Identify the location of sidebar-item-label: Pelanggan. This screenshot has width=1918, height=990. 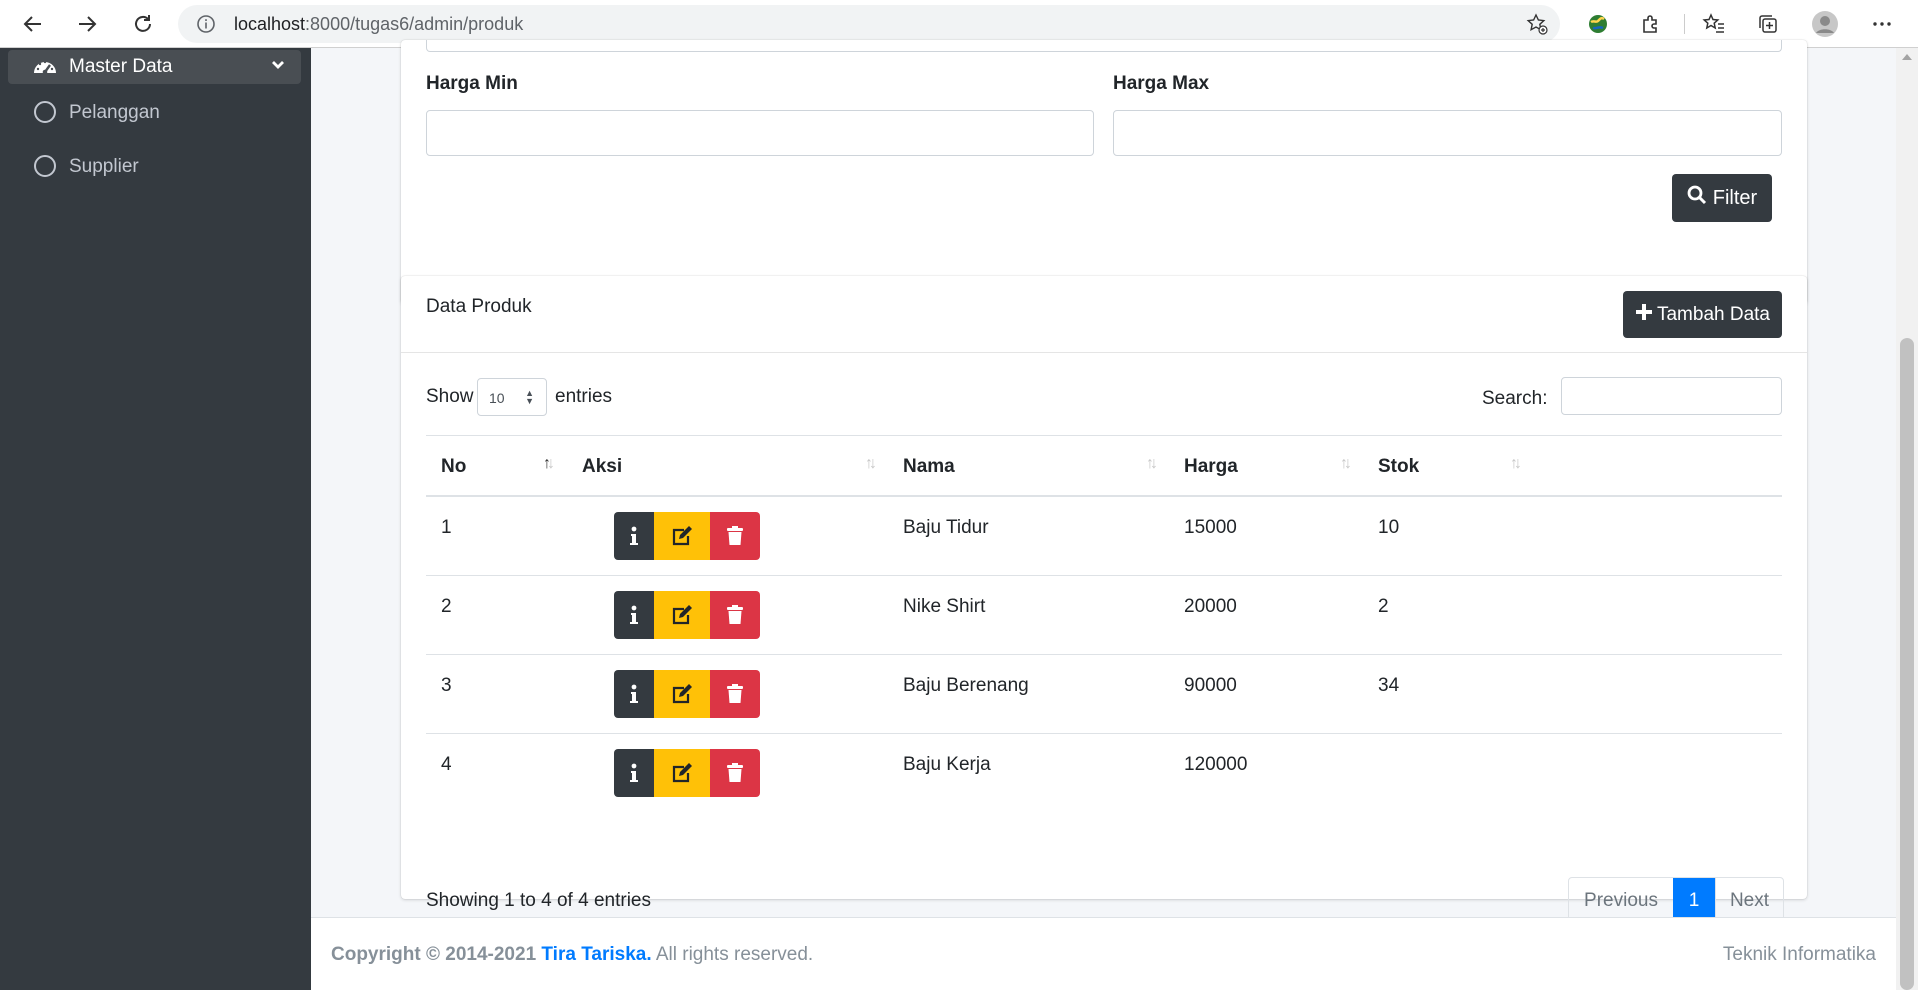
(114, 112).